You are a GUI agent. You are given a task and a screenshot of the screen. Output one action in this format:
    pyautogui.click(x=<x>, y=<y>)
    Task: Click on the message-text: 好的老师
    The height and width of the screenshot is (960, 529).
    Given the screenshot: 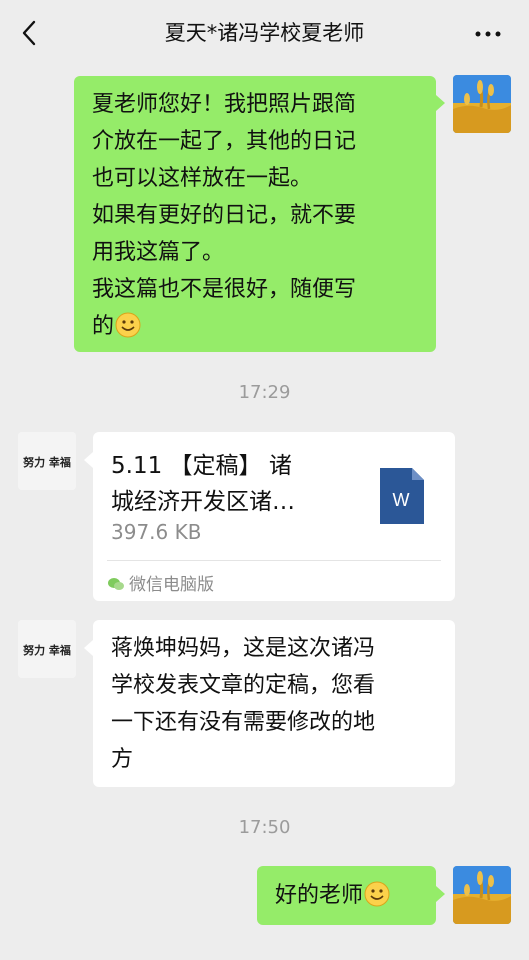 What is the action you would take?
    pyautogui.click(x=319, y=895)
    